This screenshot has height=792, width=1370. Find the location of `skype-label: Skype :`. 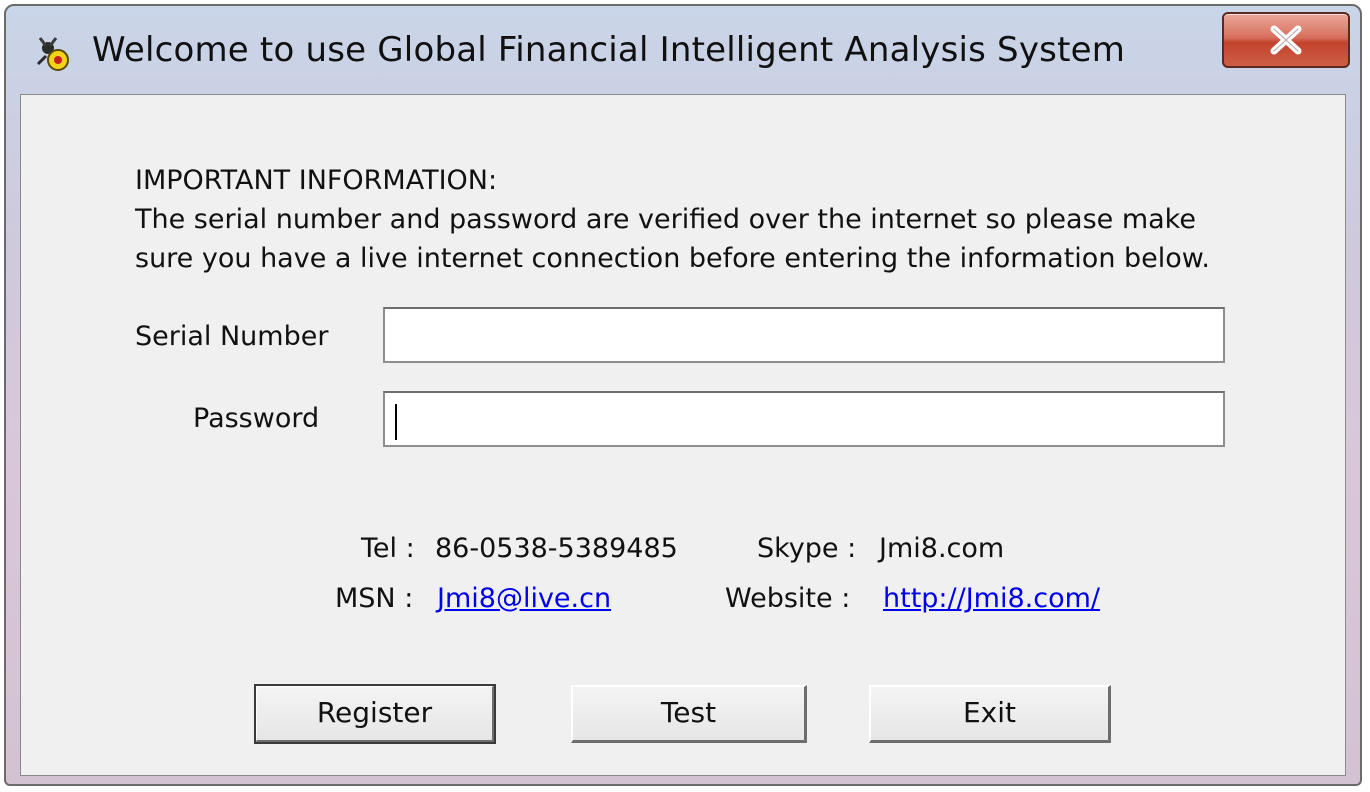

skype-label: Skype : is located at coordinates (807, 548).